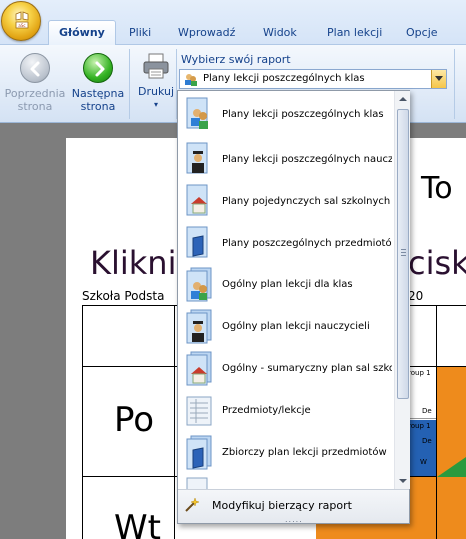 The image size is (466, 539). I want to click on scroll-up-button, so click(403, 99).